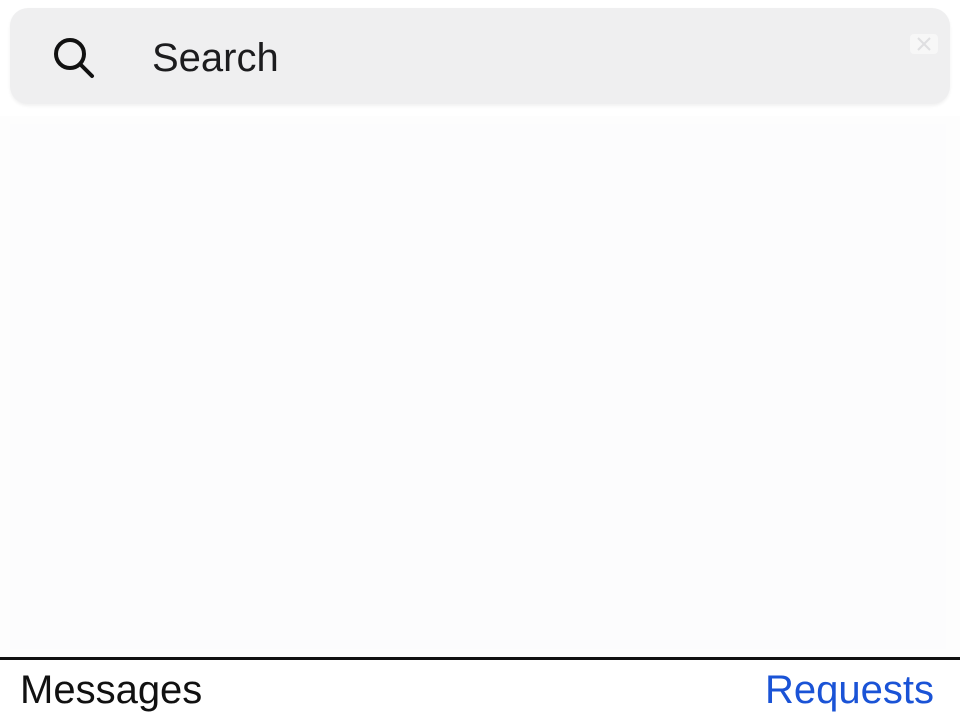  What do you see at coordinates (111, 690) in the screenshot?
I see `tab-messages: Messages` at bounding box center [111, 690].